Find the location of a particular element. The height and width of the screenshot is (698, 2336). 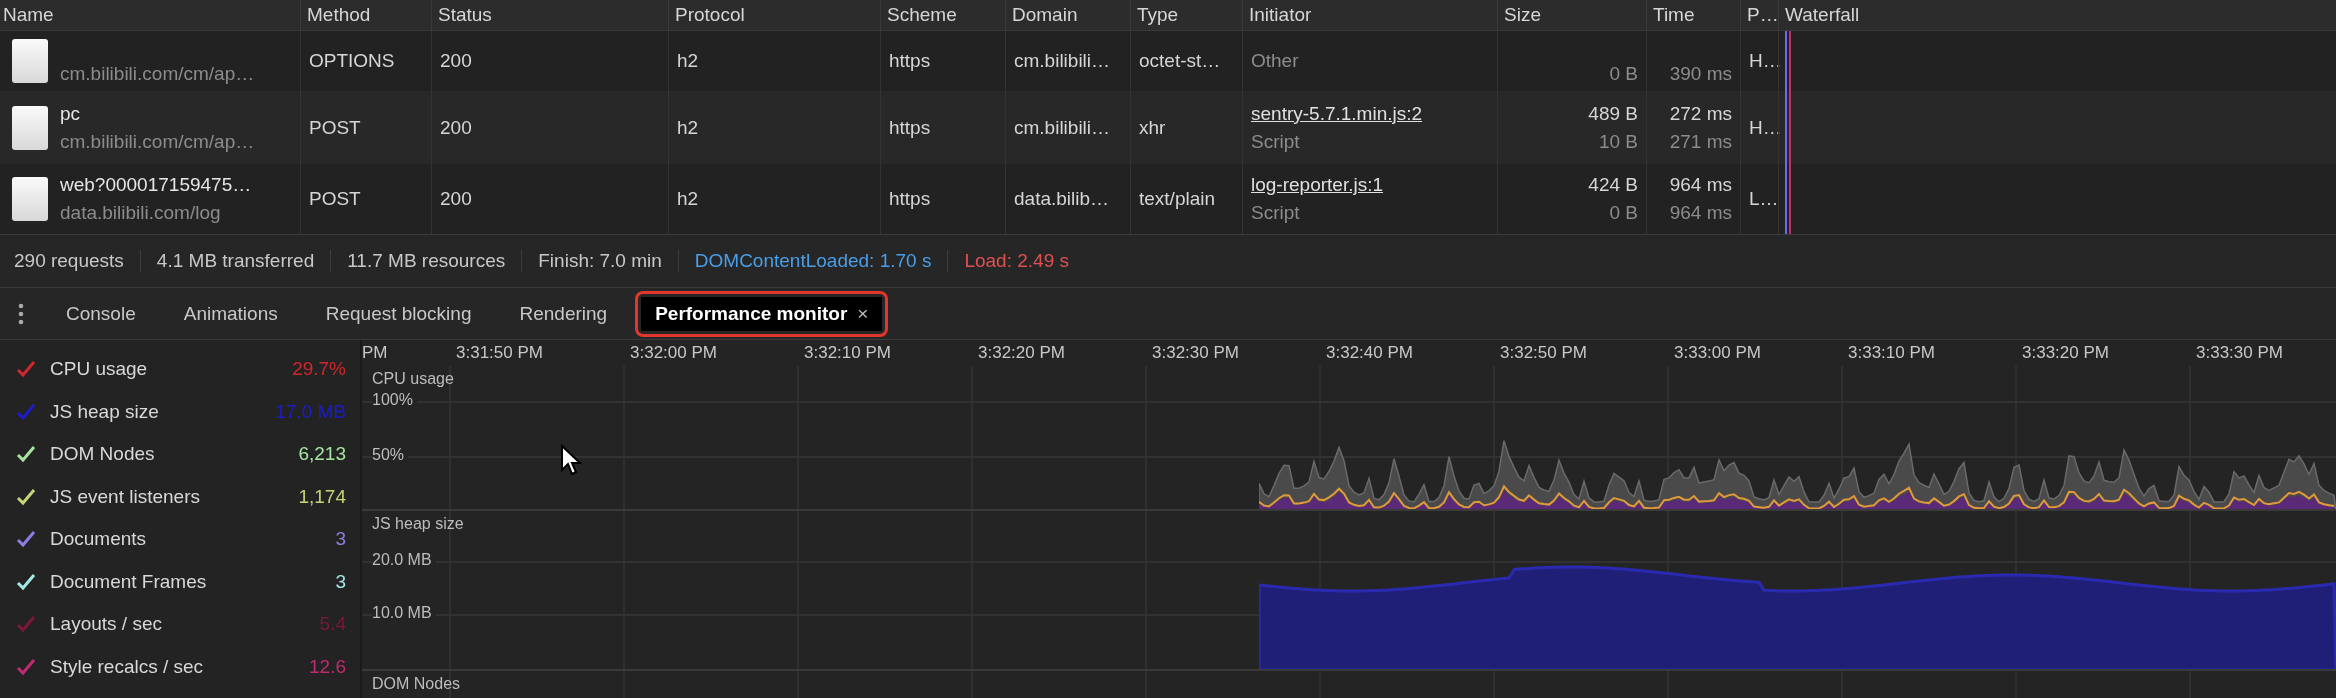

time-label: 3:33:00 PM is located at coordinates (1717, 353).